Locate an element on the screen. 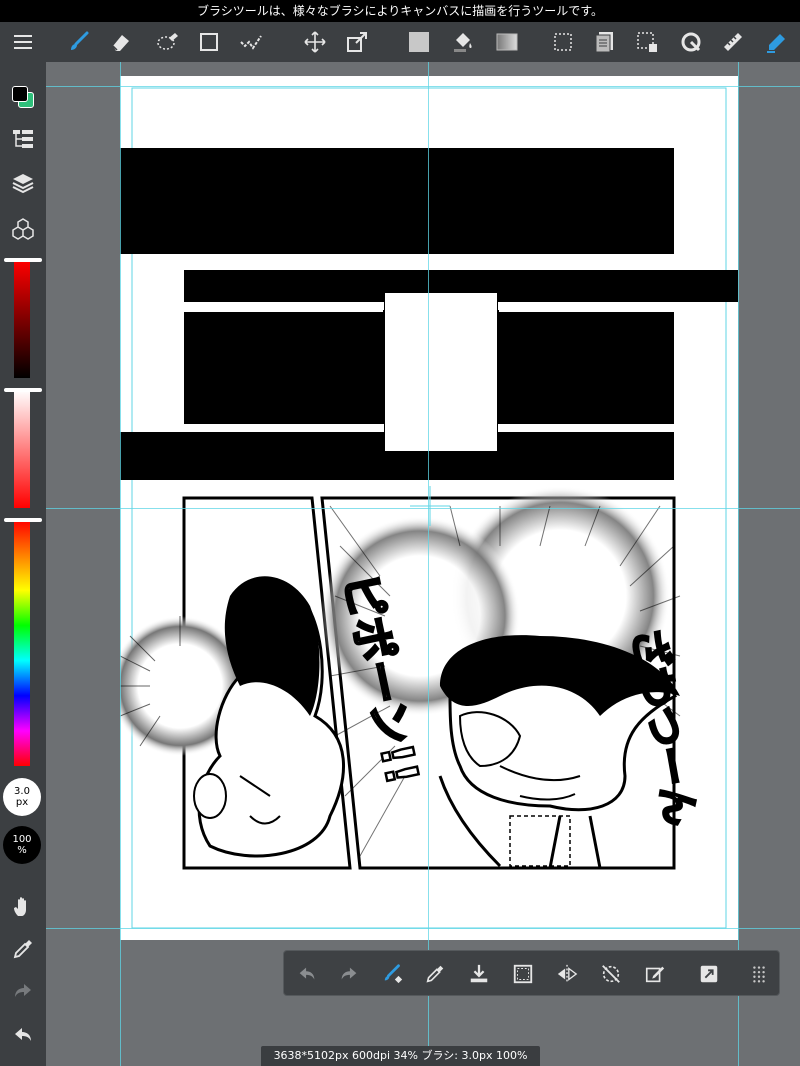  brush-size-indicator: 3.0 px is located at coordinates (22, 797).